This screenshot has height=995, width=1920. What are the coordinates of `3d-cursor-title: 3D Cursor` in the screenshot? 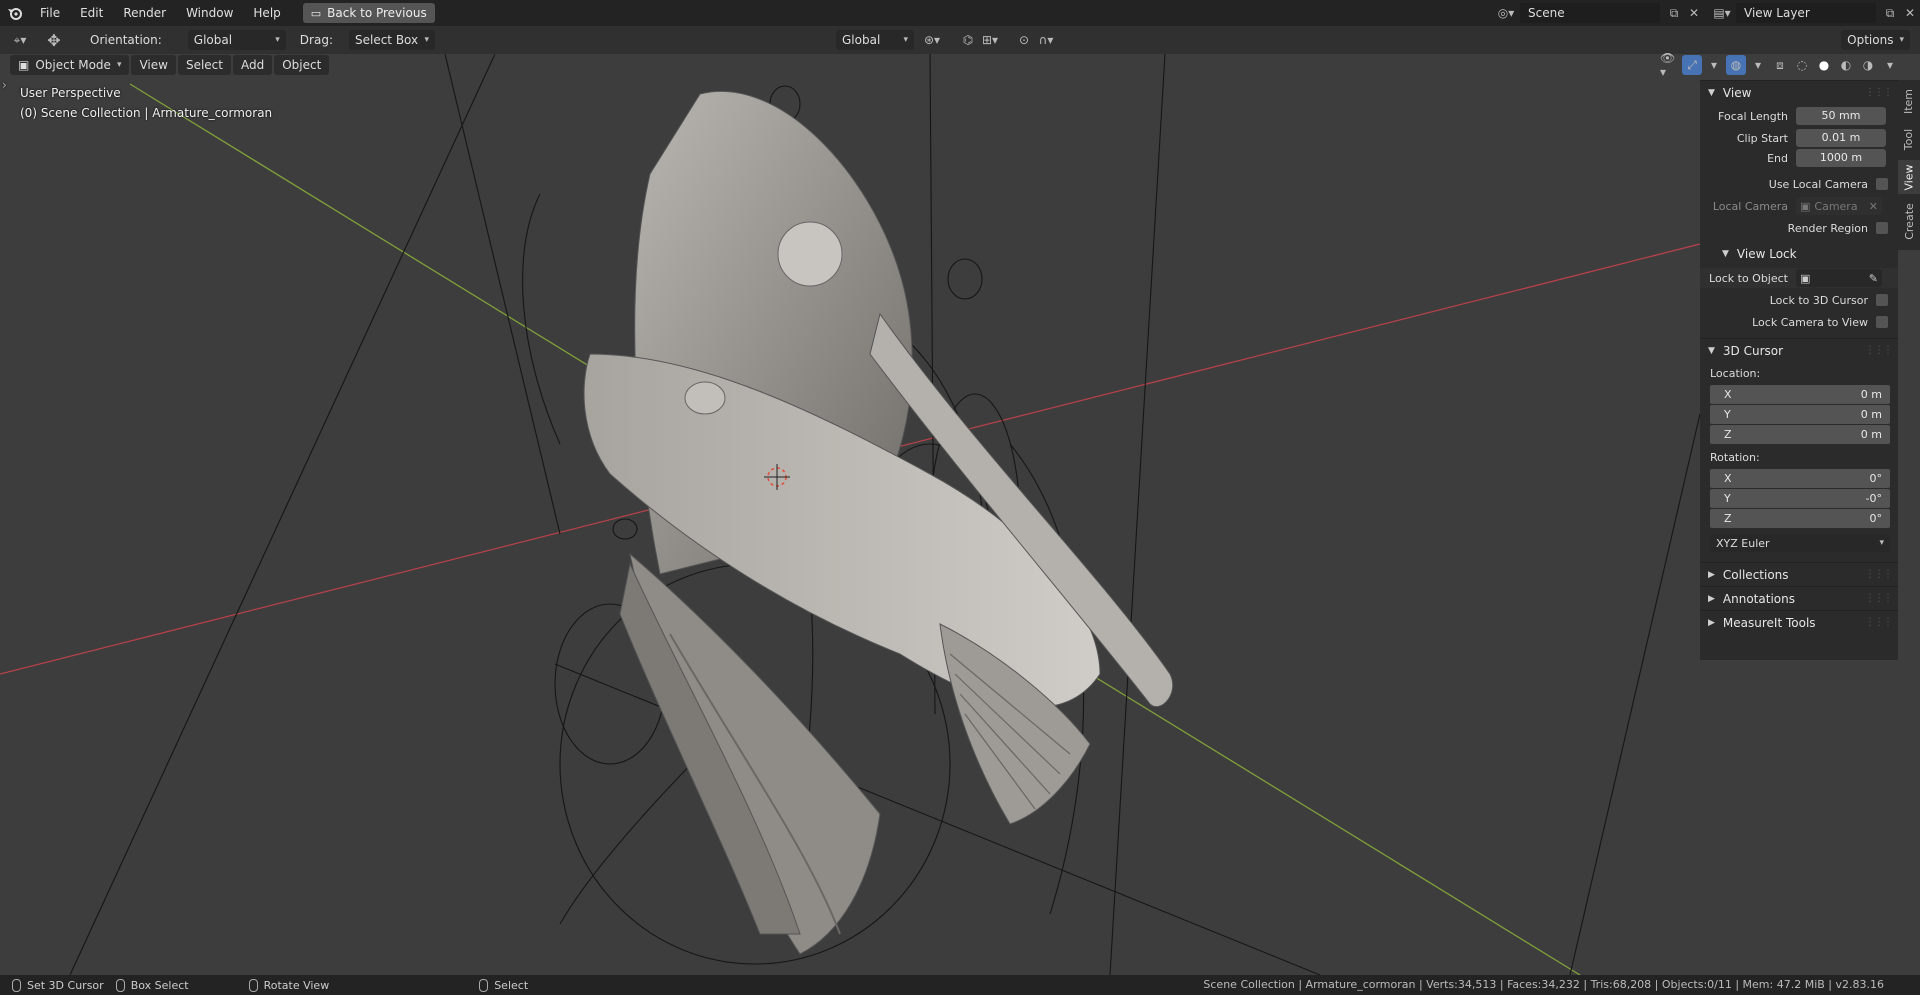 It's located at (1753, 350).